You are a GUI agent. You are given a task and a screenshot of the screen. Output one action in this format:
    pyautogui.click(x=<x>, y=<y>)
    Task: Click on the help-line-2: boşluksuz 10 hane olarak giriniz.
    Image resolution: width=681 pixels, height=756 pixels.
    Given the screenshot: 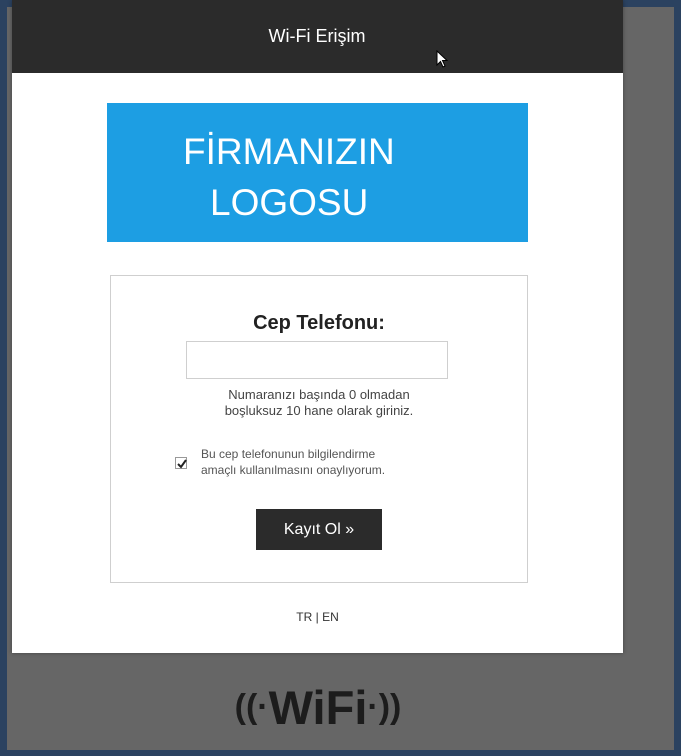 What is the action you would take?
    pyautogui.click(x=319, y=410)
    